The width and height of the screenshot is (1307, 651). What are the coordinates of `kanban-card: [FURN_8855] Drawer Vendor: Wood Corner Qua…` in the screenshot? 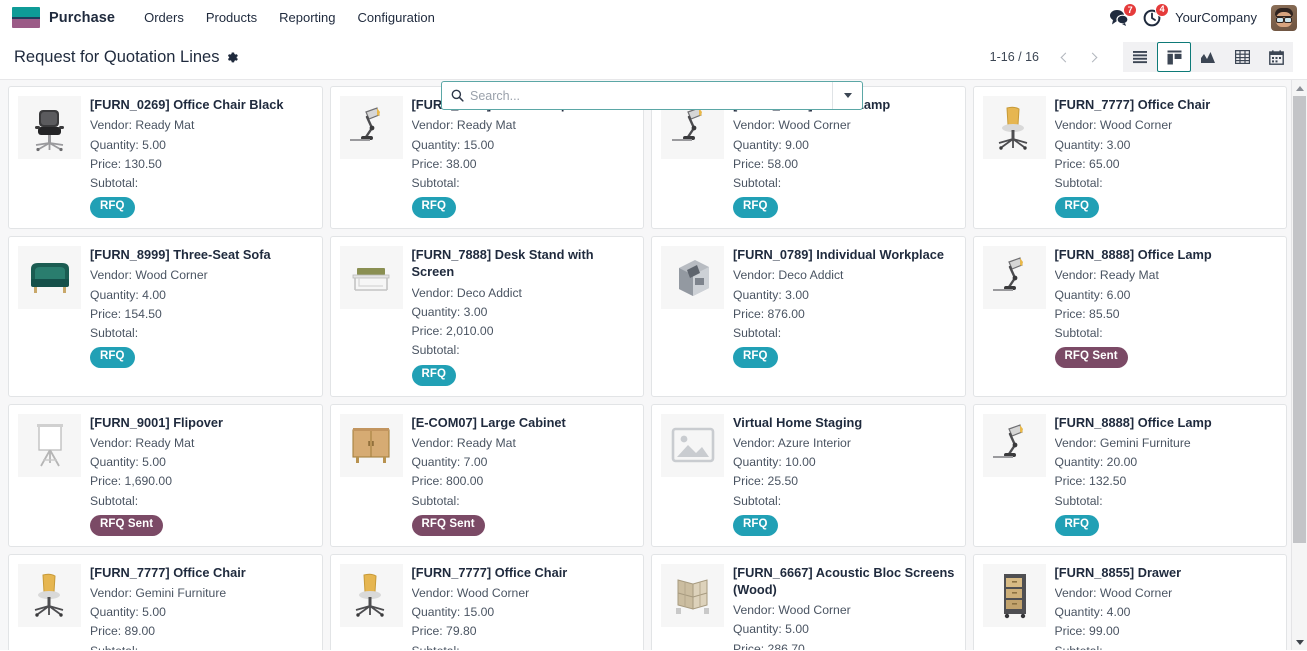 It's located at (1129, 601).